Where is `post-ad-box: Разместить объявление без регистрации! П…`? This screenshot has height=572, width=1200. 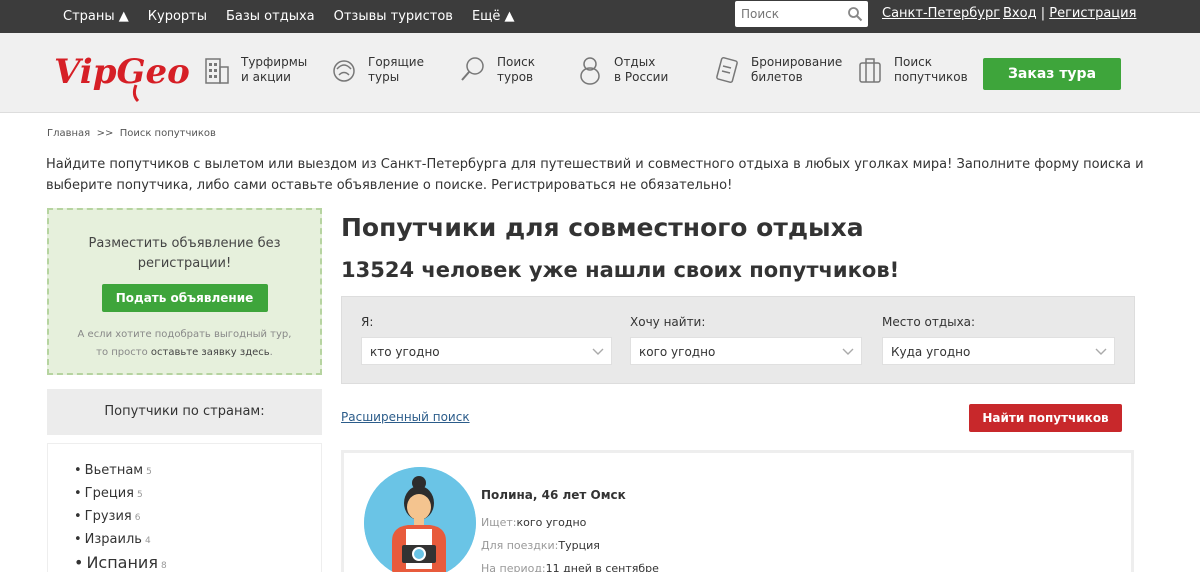 post-ad-box: Разместить объявление без регистрации! П… is located at coordinates (184, 291).